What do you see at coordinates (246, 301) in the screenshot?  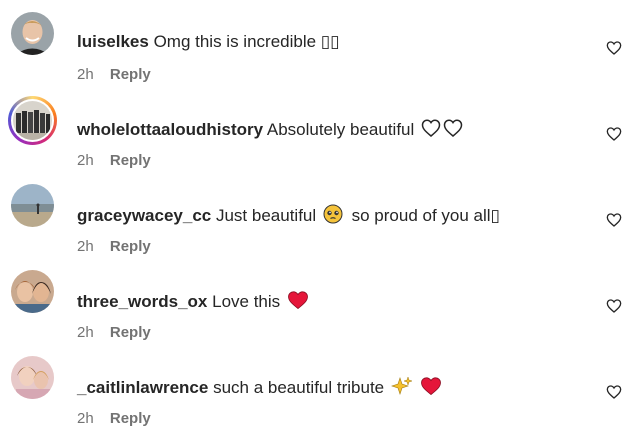 I see `comment-text: Love this` at bounding box center [246, 301].